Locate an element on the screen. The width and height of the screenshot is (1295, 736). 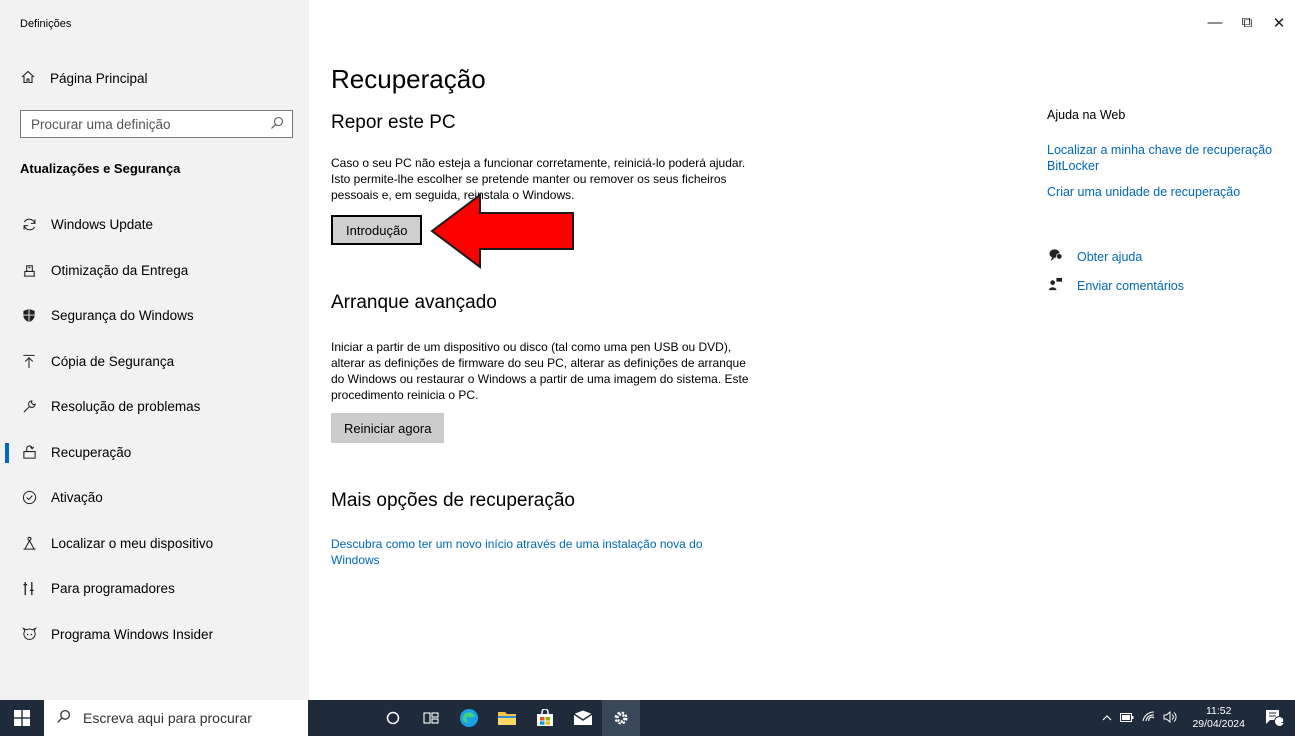
shield-icon is located at coordinates (29, 316).